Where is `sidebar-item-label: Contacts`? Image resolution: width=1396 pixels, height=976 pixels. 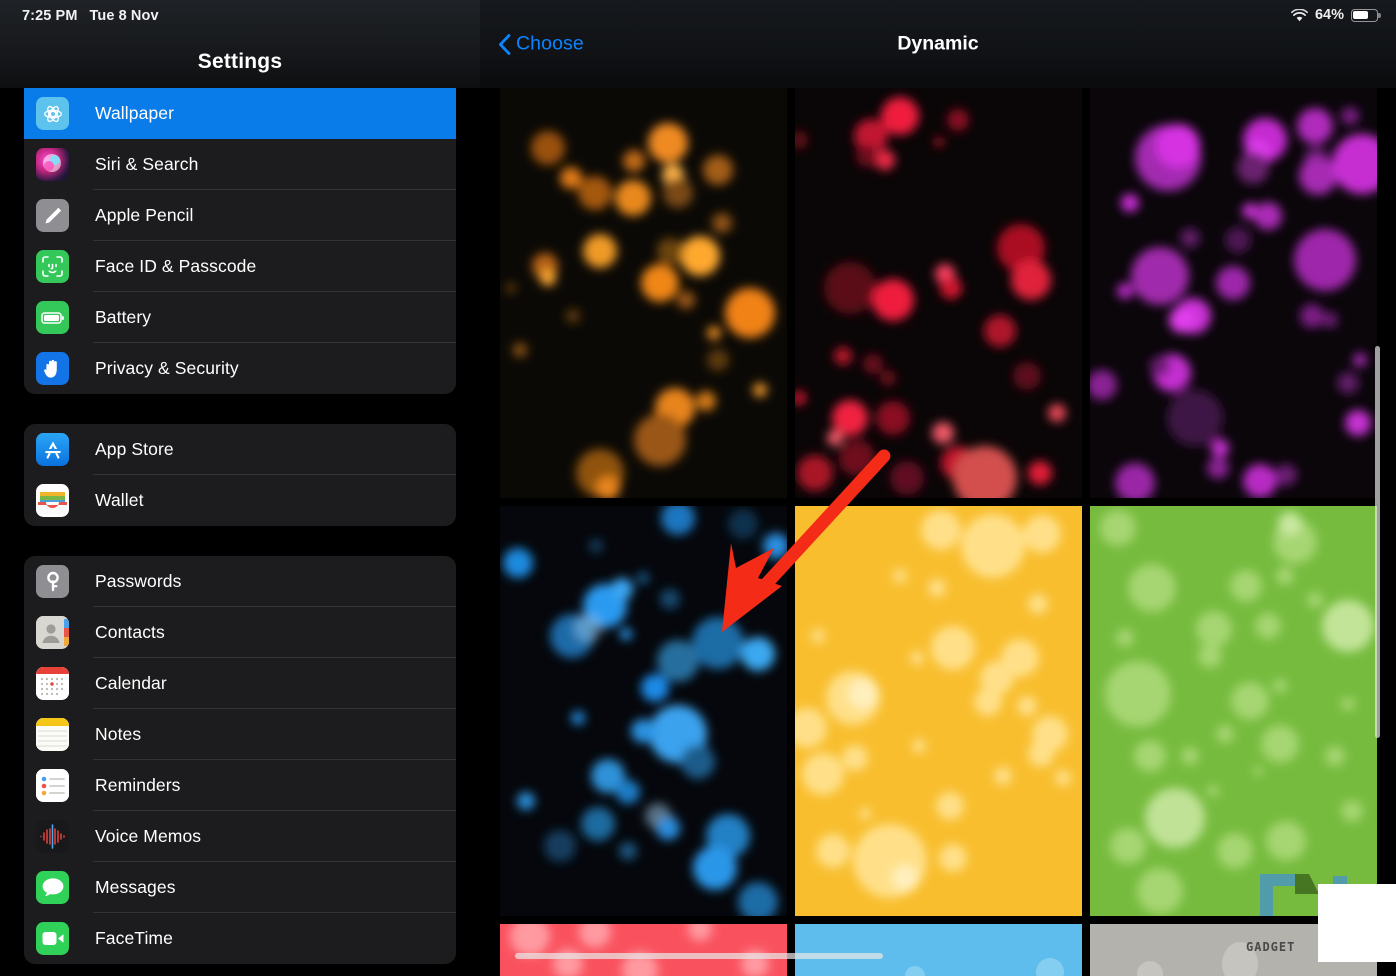 sidebar-item-label: Contacts is located at coordinates (130, 632).